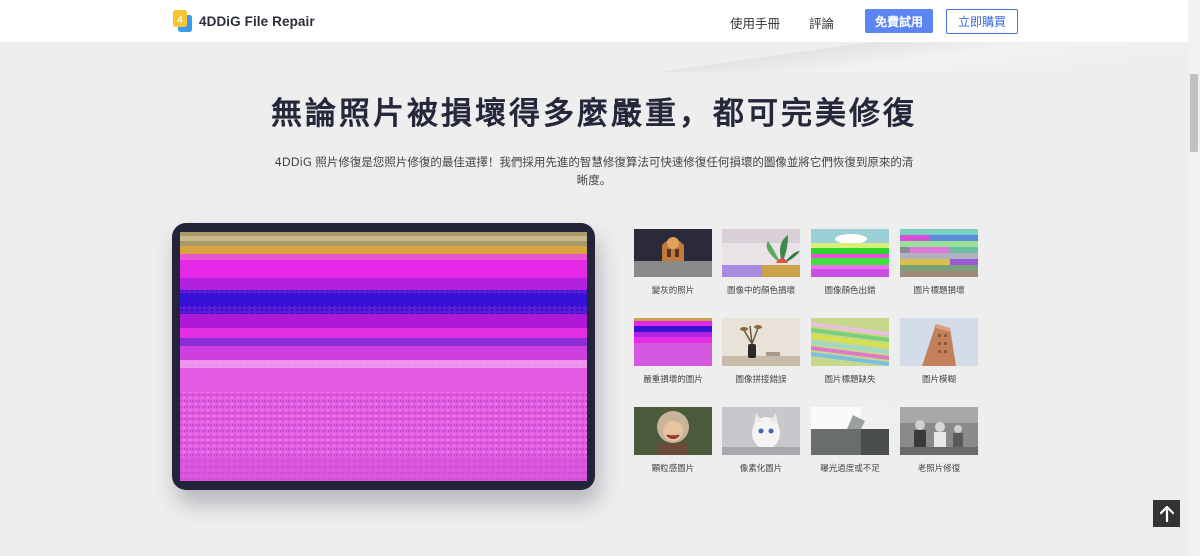 This screenshot has width=1200, height=556. I want to click on thumb-label: 圖片模糊, so click(938, 380).